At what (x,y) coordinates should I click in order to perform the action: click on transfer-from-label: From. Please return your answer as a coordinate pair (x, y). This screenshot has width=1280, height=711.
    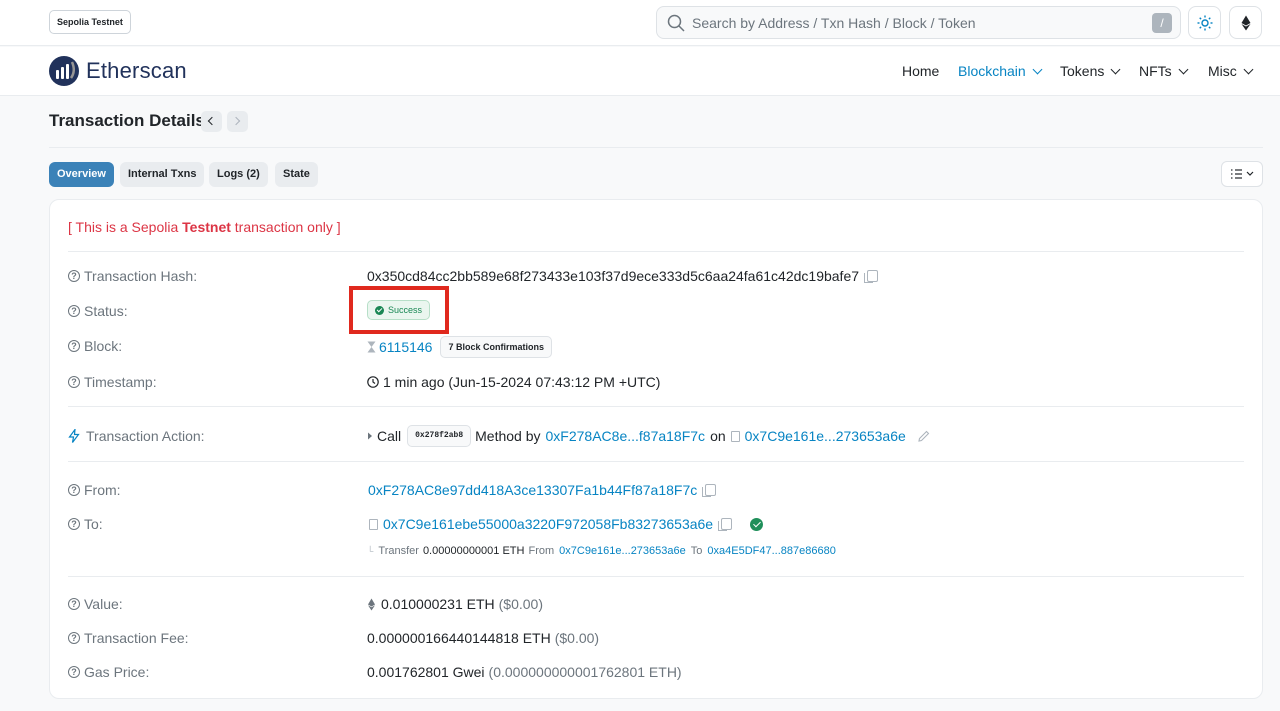
    Looking at the image, I should click on (541, 551).